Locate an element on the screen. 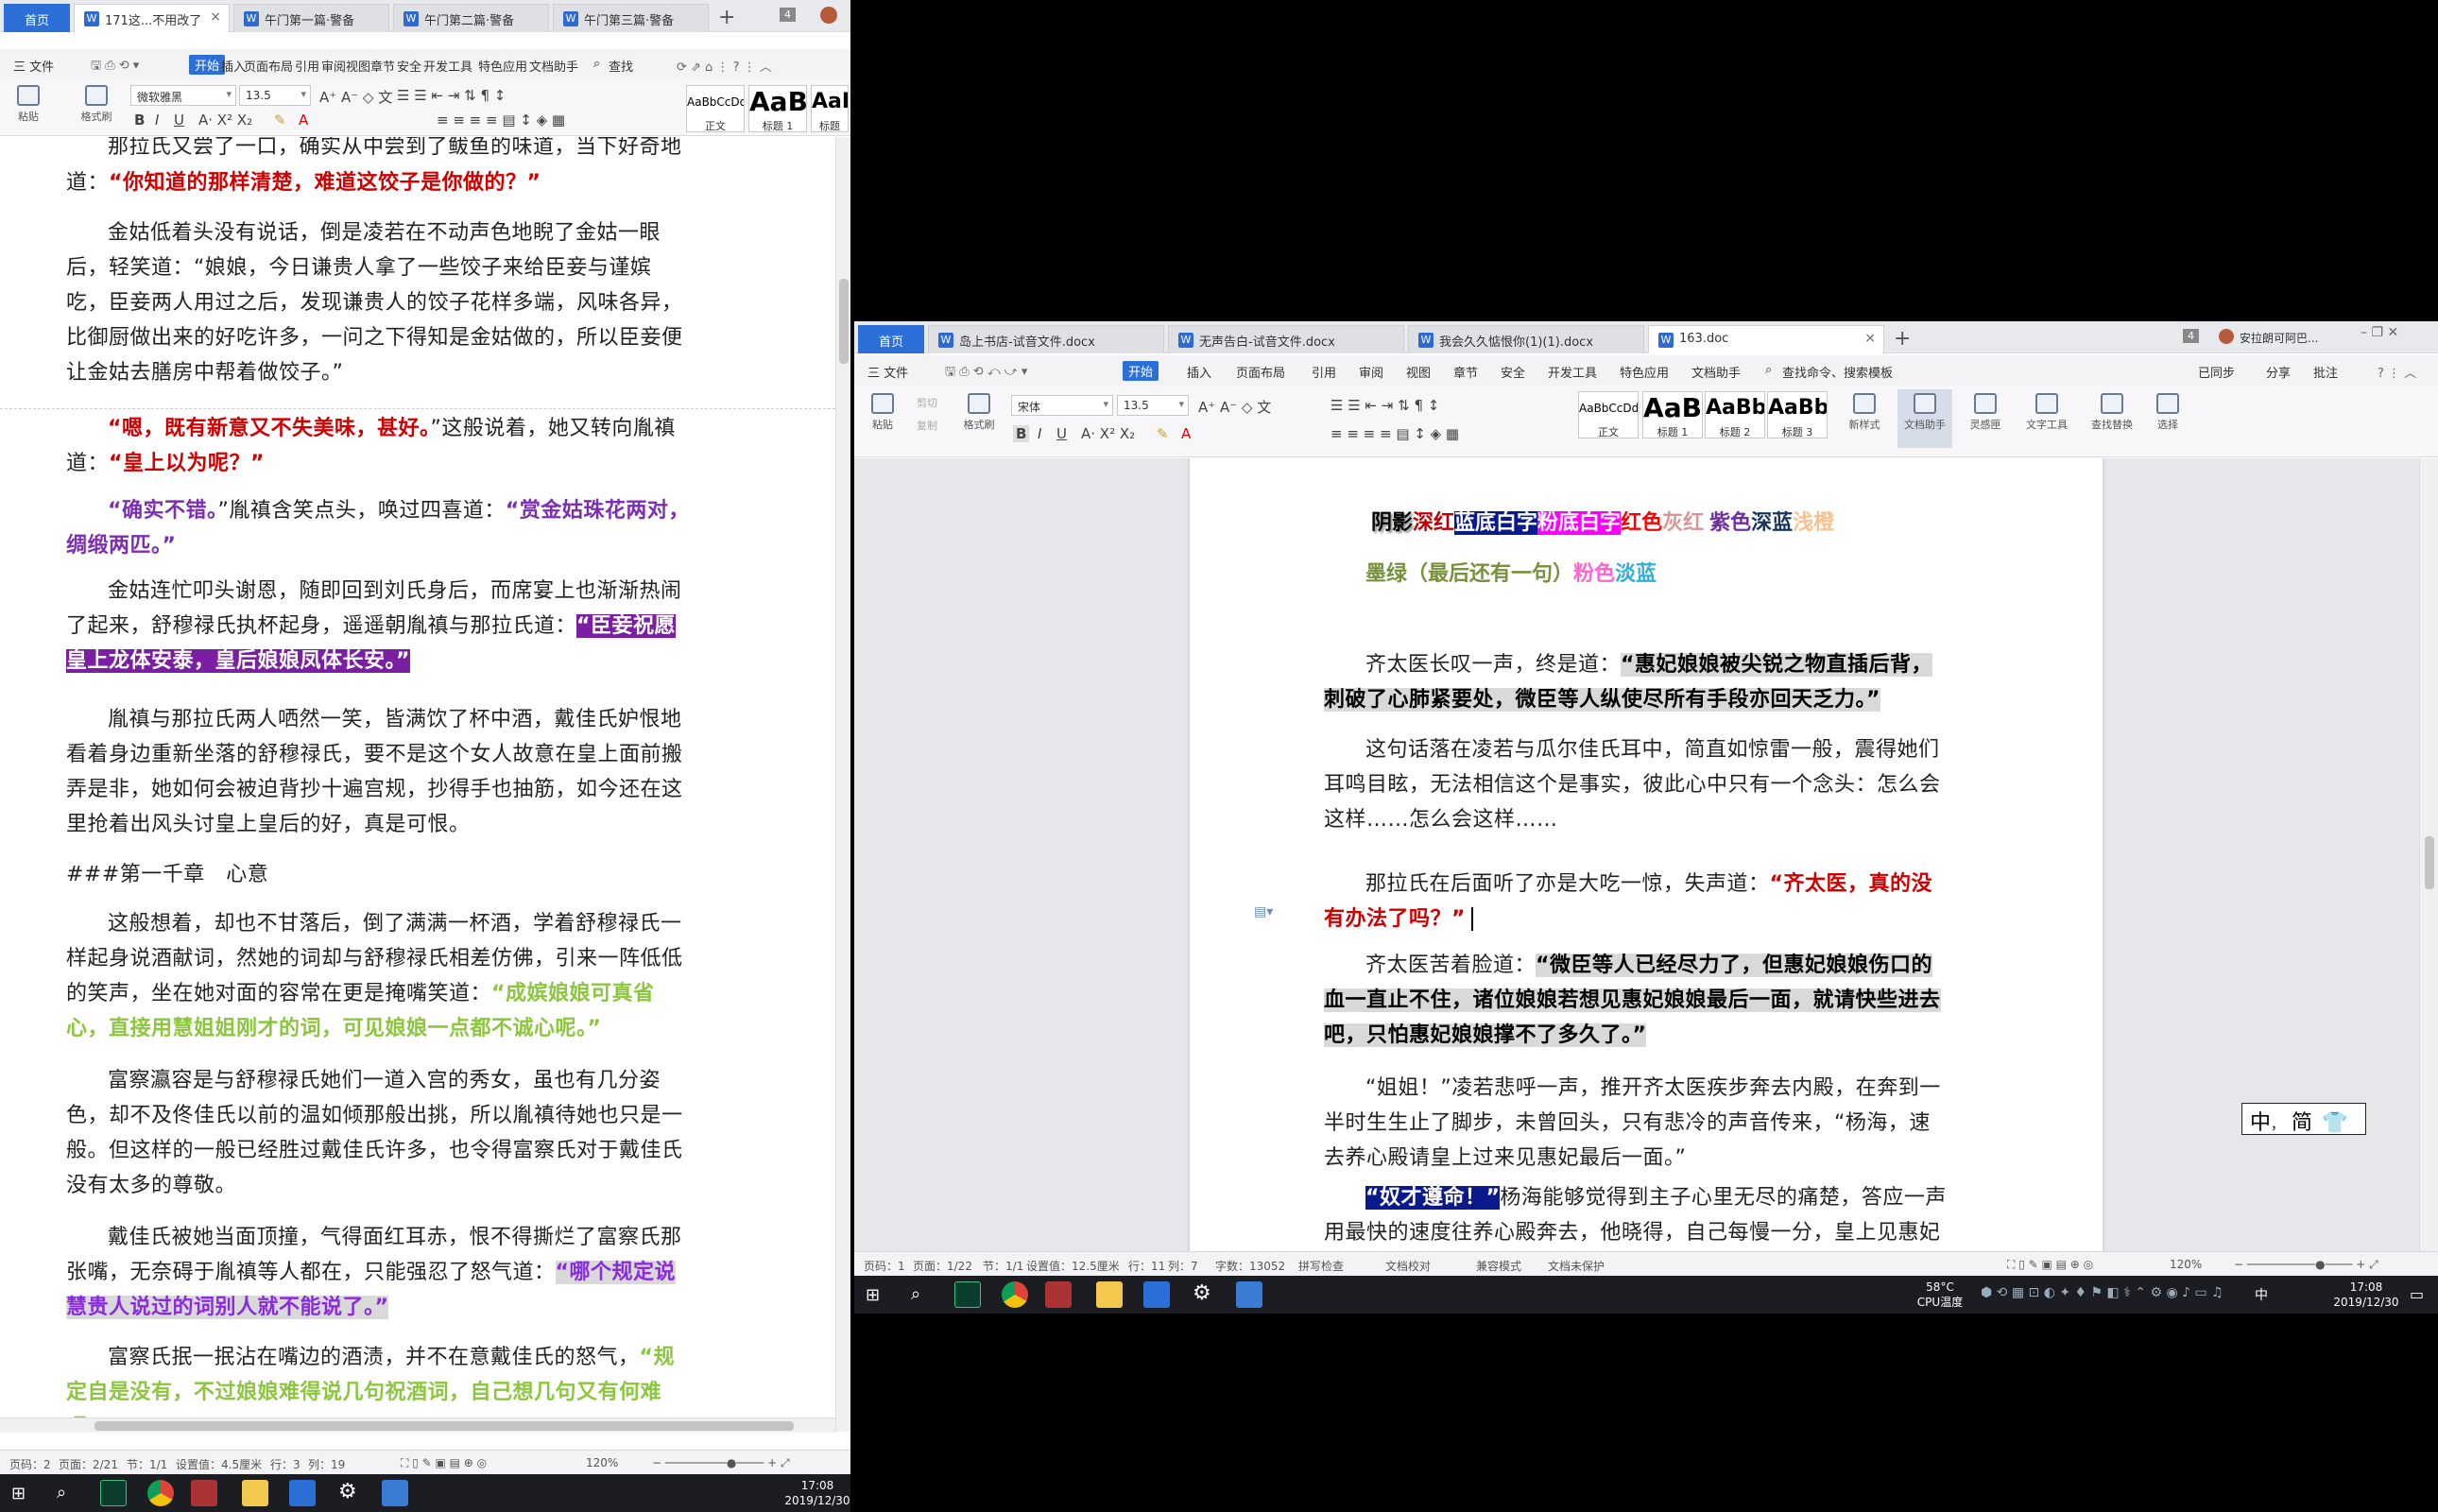  left-tab-doc-1: W 171这...不用改了 × is located at coordinates (152, 18).